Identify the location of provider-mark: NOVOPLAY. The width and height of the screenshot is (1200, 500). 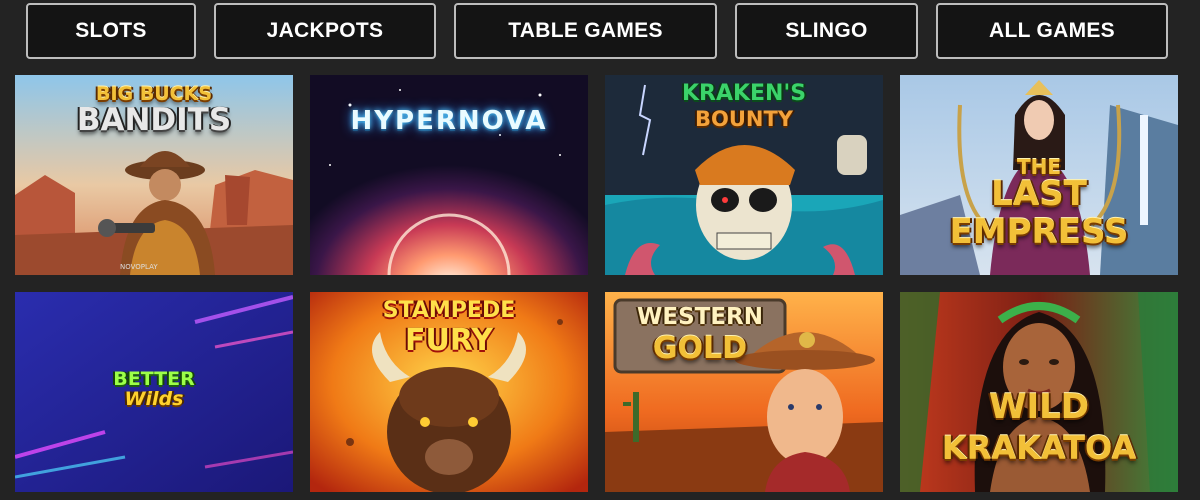
(139, 267).